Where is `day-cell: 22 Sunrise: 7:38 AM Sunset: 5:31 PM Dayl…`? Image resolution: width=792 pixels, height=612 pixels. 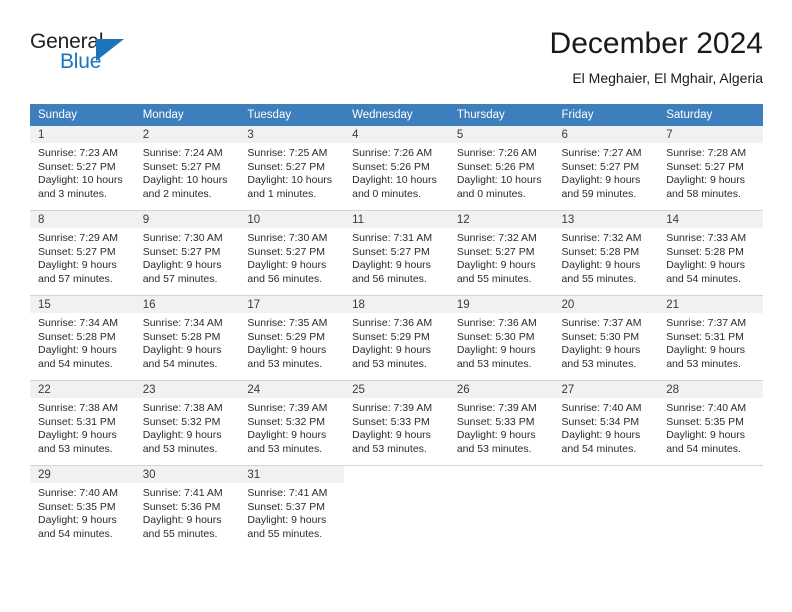 day-cell: 22 Sunrise: 7:38 AM Sunset: 5:31 PM Dayl… is located at coordinates (82, 423).